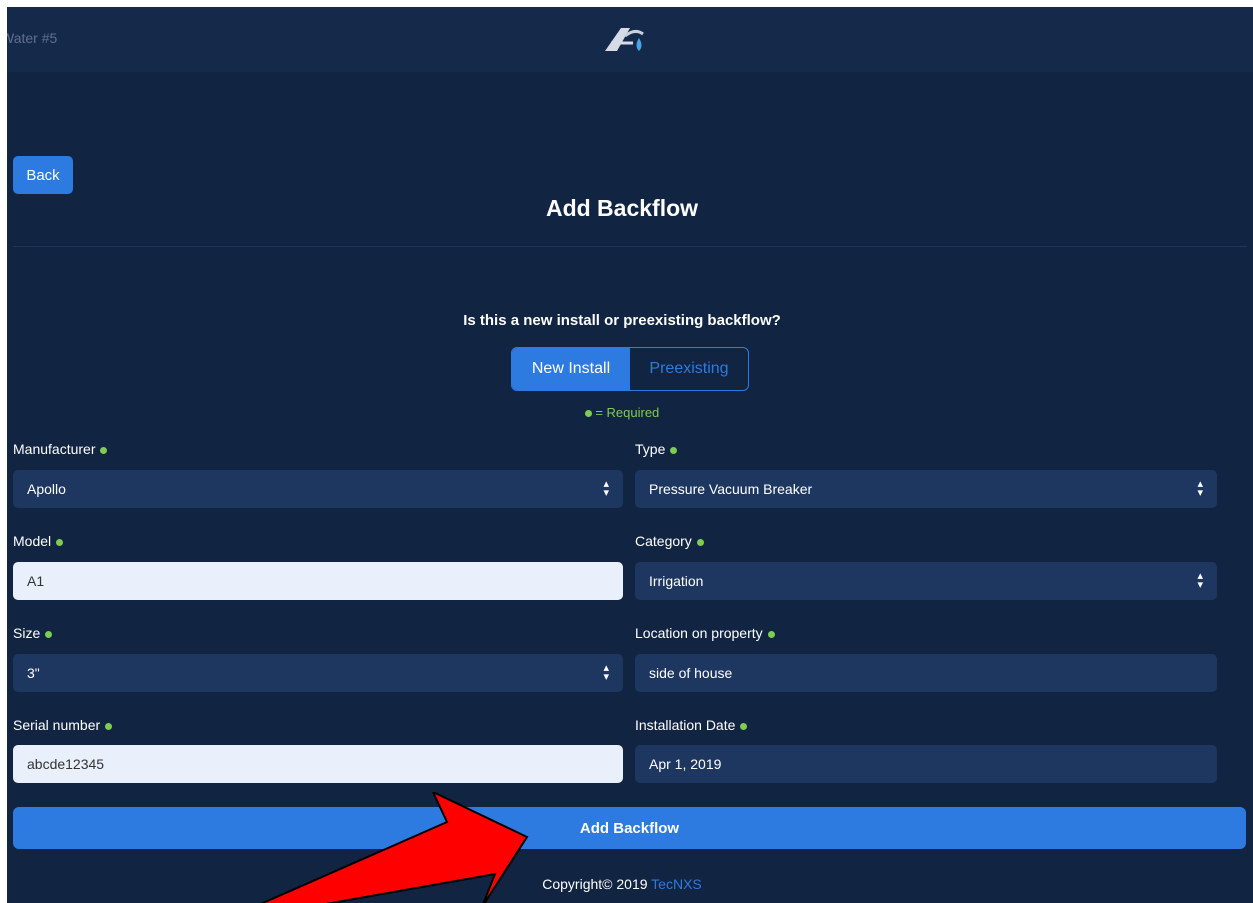 This screenshot has height=903, width=1253. Describe the element at coordinates (60, 449) in the screenshot. I see `manufacturer-label: Manufacturer` at that location.